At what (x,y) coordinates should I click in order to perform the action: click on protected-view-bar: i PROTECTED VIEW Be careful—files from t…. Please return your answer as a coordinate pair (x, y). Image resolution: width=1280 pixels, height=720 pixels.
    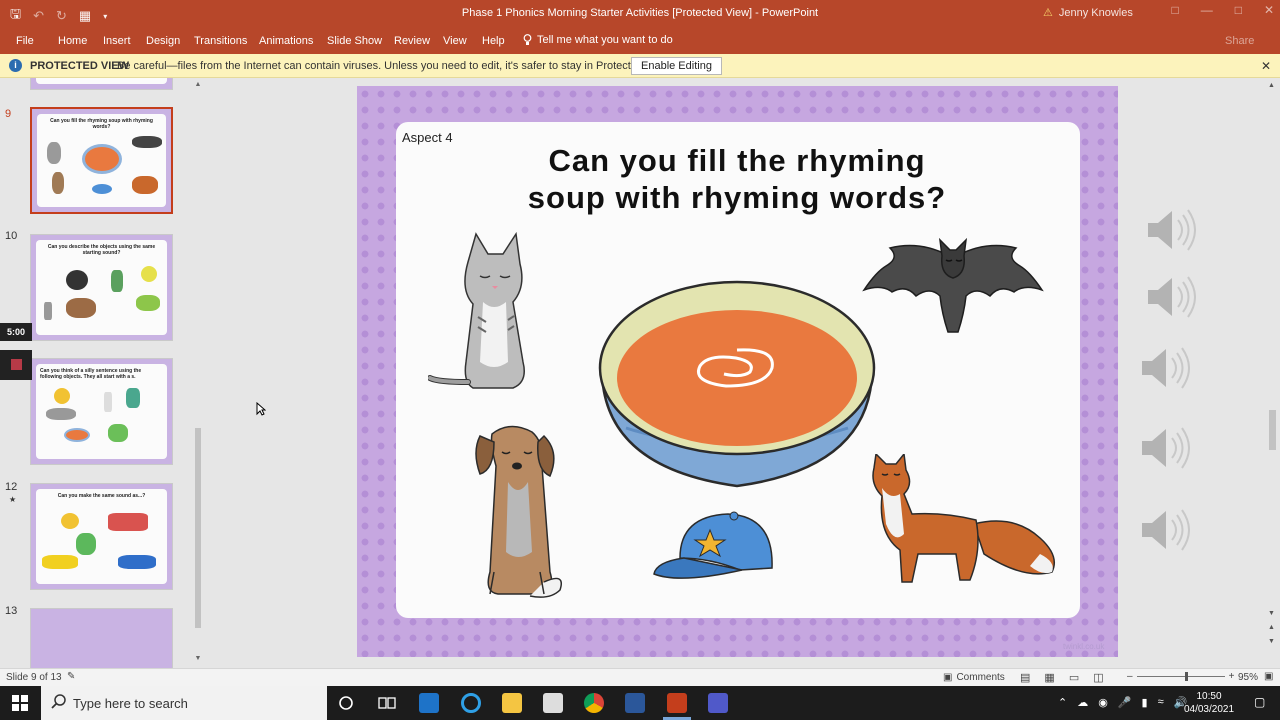
    Looking at the image, I should click on (640, 66).